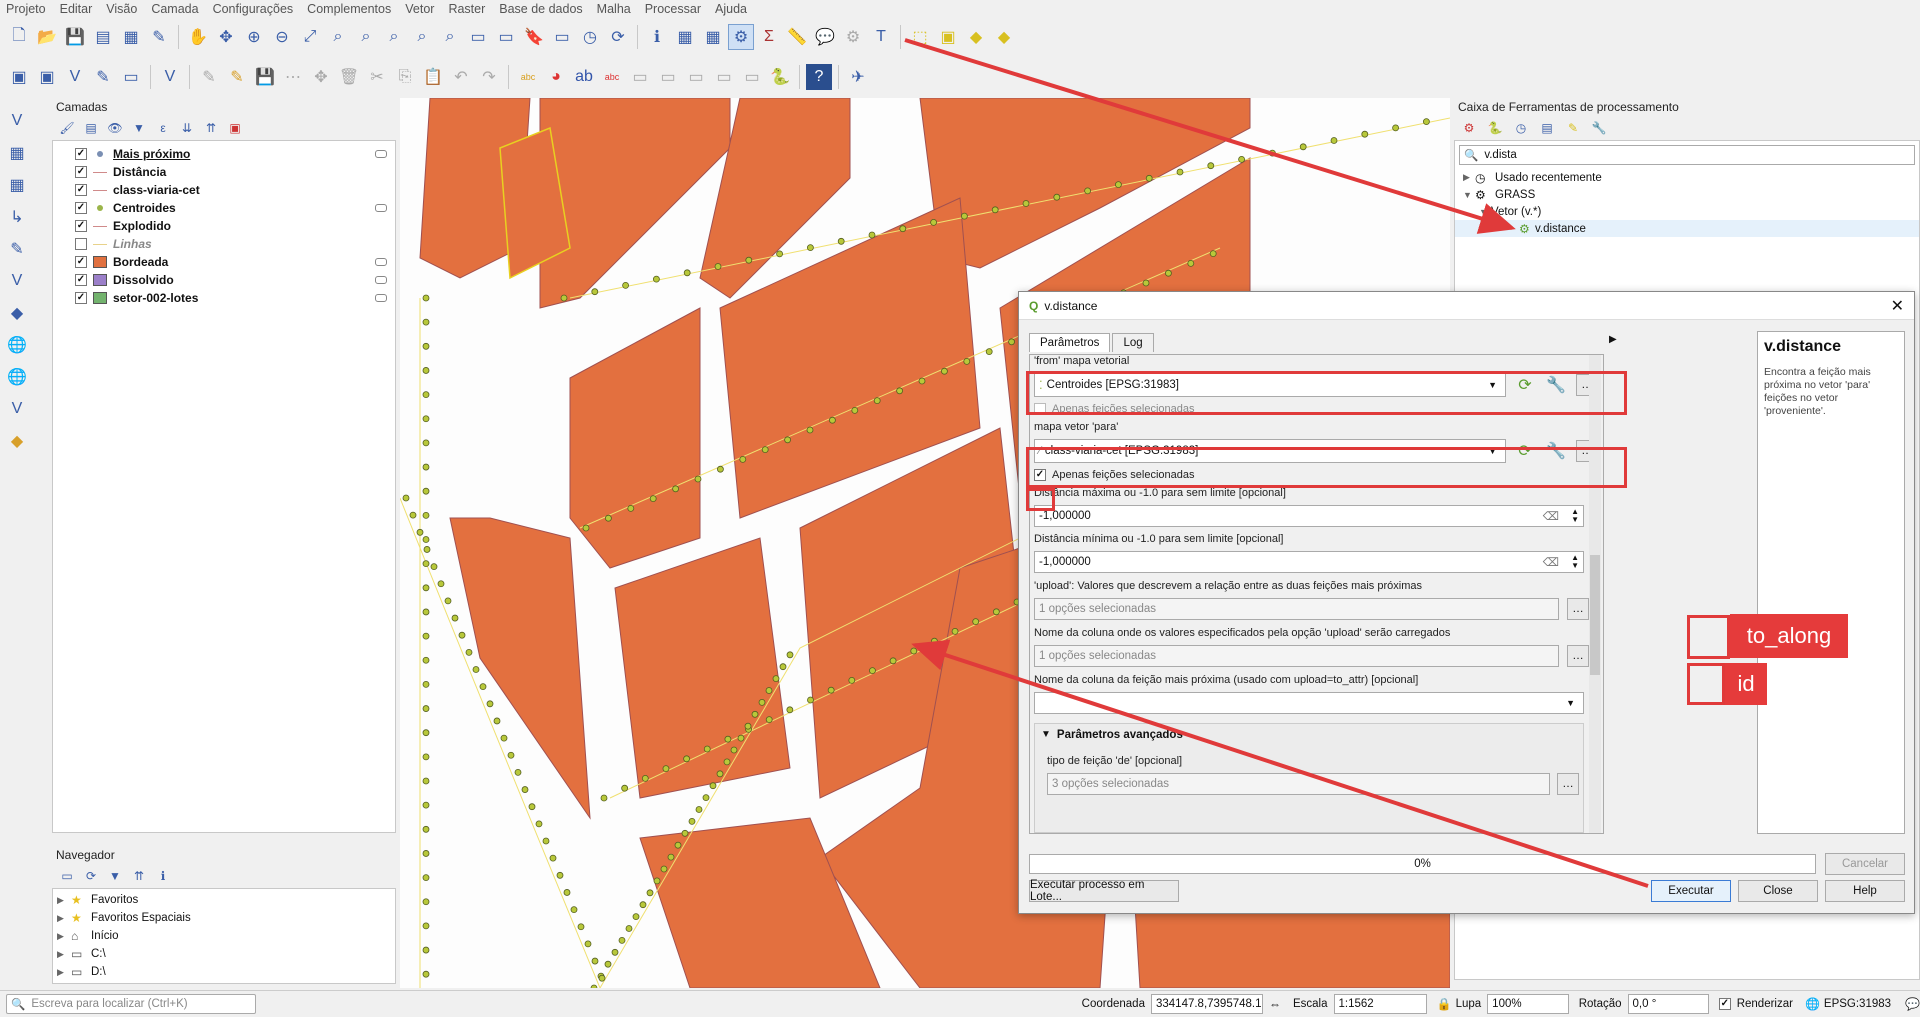  I want to click on tab-log: Log, so click(1133, 342).